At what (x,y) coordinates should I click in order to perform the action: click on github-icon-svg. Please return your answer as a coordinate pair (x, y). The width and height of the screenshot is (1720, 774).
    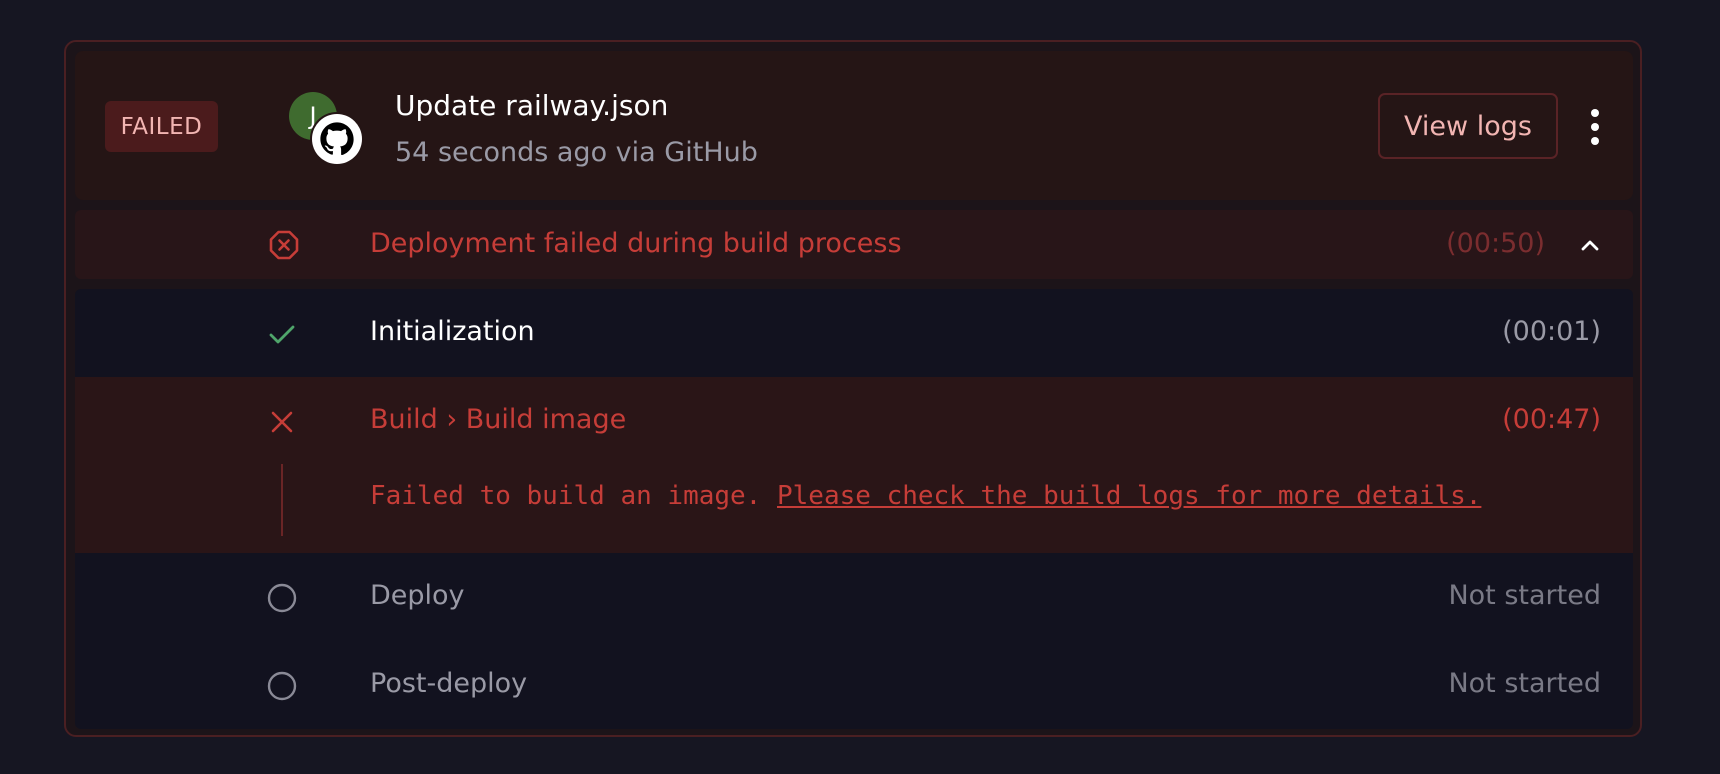
    Looking at the image, I should click on (337, 139).